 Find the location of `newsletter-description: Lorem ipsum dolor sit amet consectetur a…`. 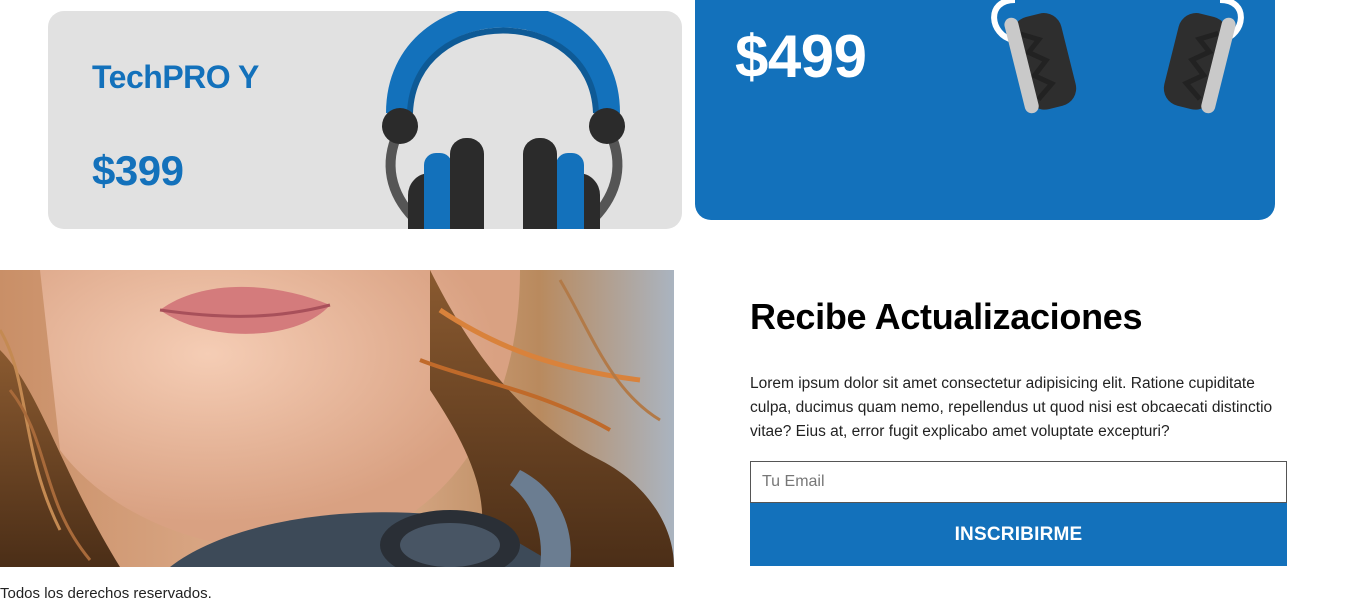

newsletter-description: Lorem ipsum dolor sit amet consectetur a… is located at coordinates (1011, 407).